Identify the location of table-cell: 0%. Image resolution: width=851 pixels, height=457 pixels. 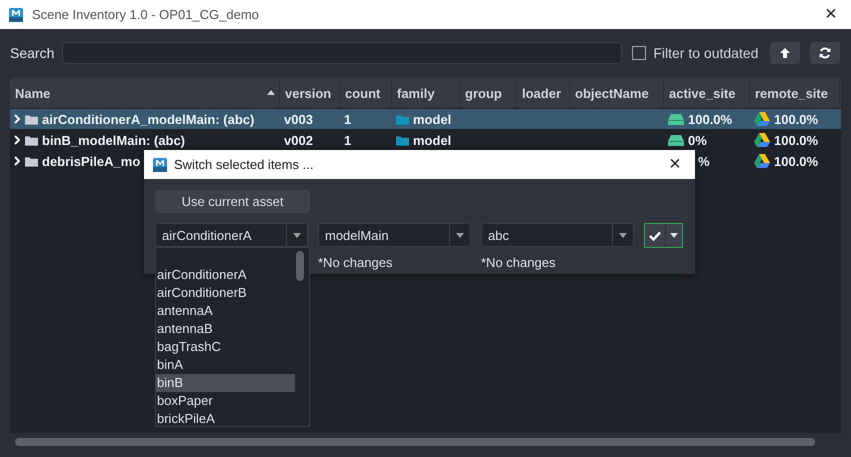
(697, 140).